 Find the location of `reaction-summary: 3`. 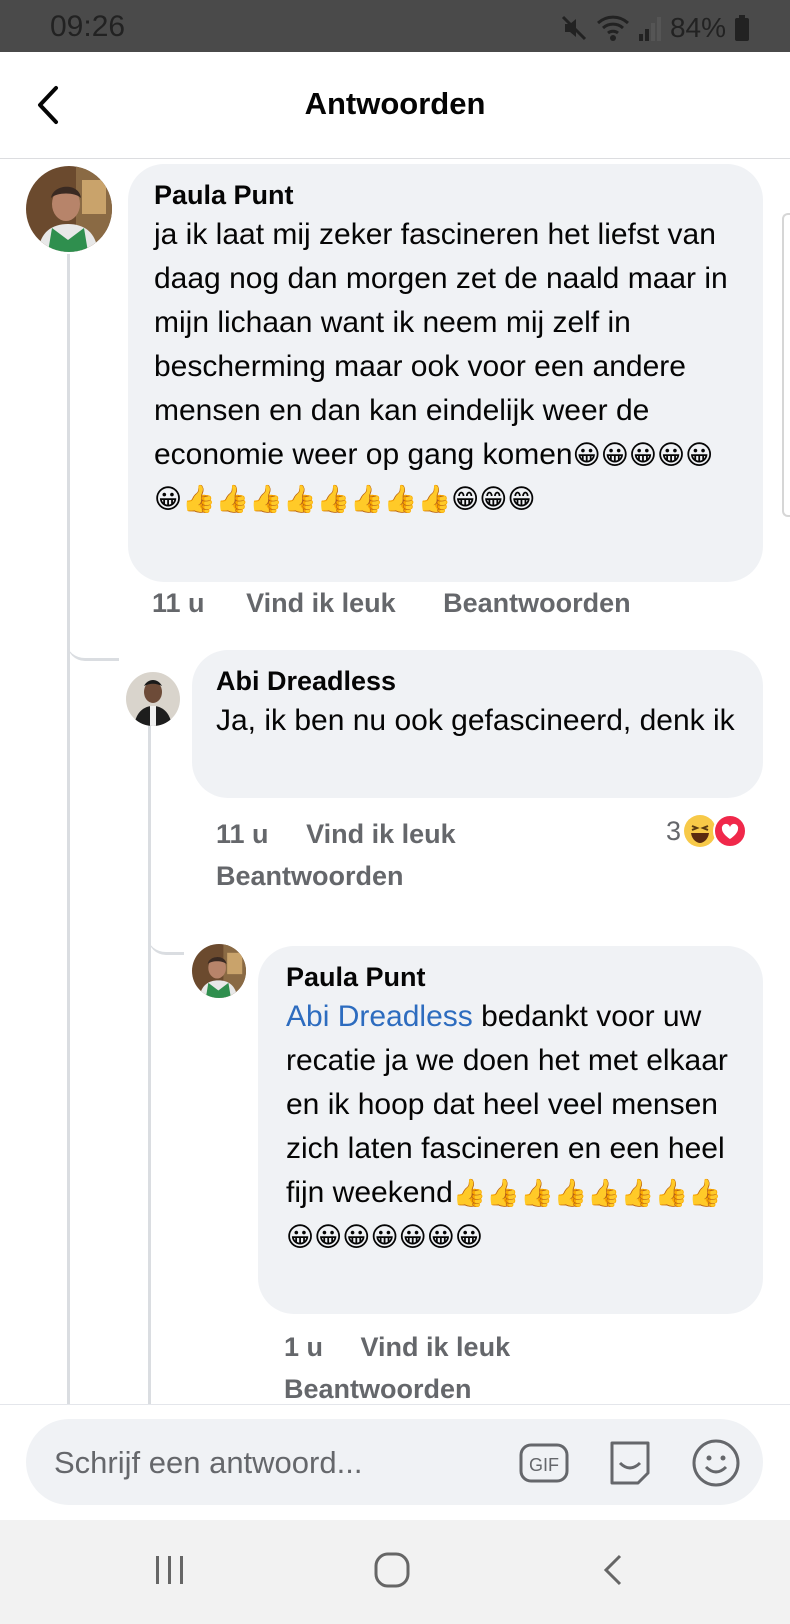

reaction-summary: 3 is located at coordinates (707, 831).